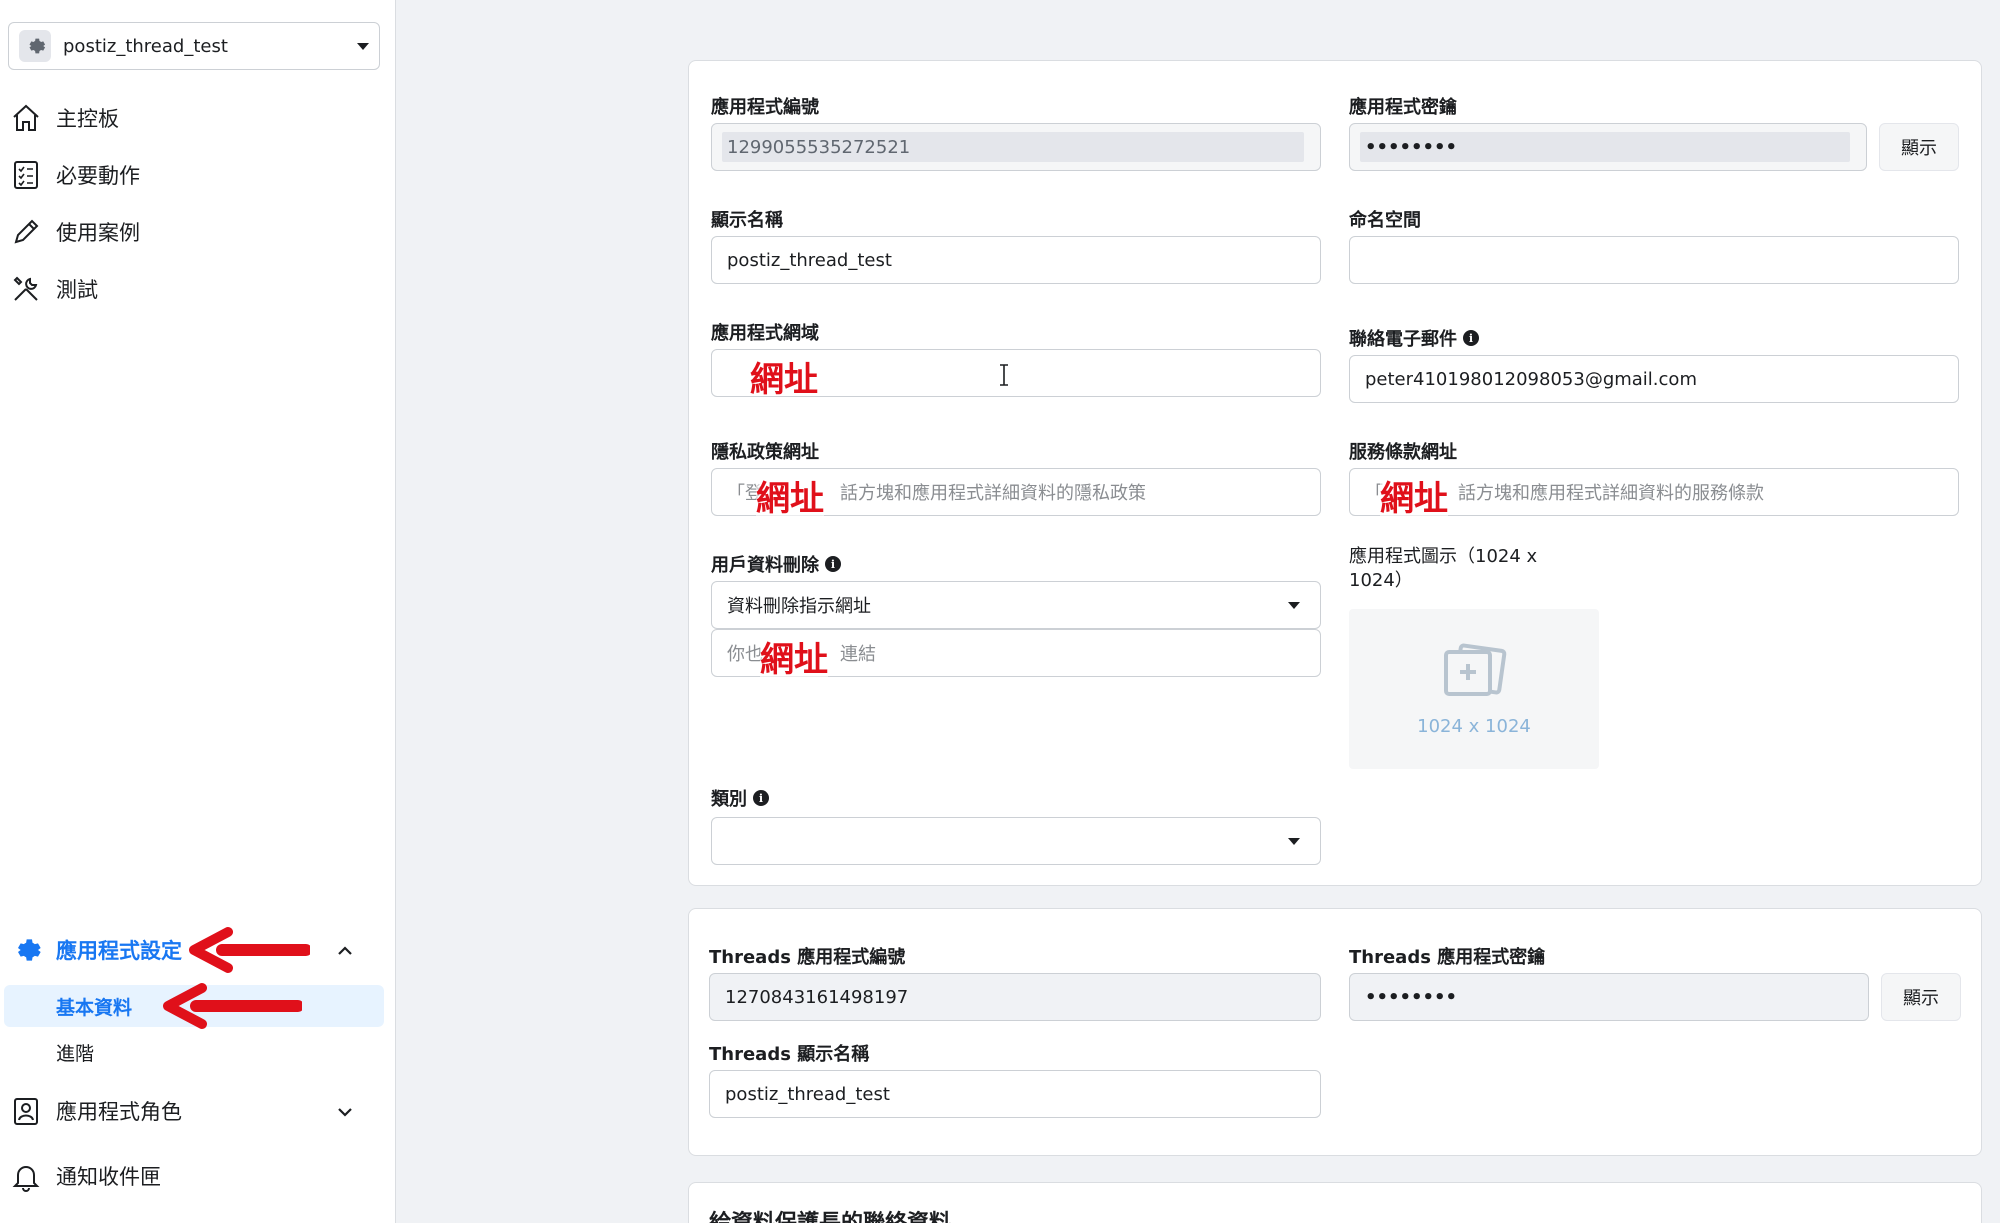 The image size is (2000, 1223). Describe the element at coordinates (108, 1177) in the screenshot. I see `sidebar-item-label: 通知收件匣` at that location.